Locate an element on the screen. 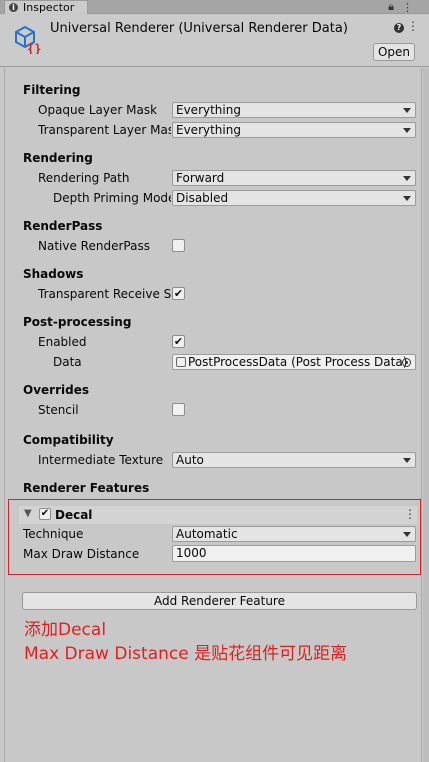 This screenshot has height=762, width=429. stencil-checkbox is located at coordinates (178, 409).